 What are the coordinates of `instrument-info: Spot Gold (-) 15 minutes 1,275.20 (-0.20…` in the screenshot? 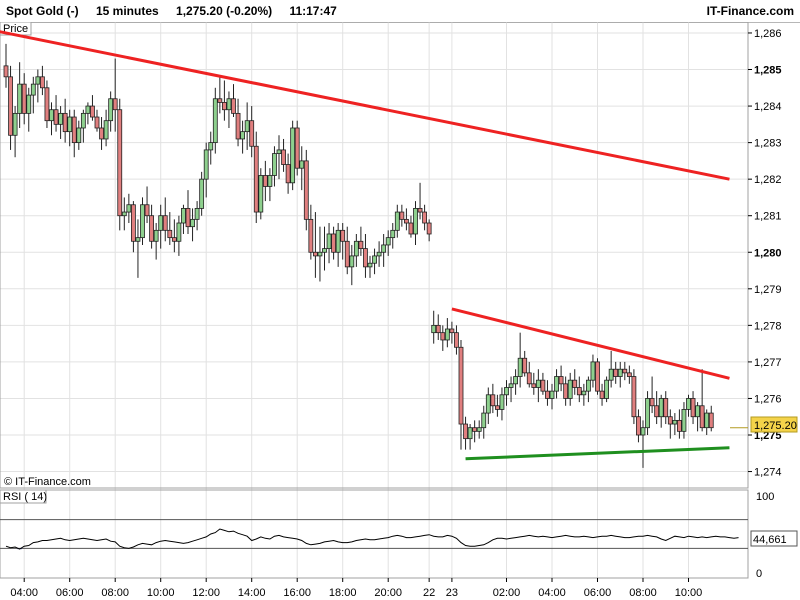 It's located at (178, 11).